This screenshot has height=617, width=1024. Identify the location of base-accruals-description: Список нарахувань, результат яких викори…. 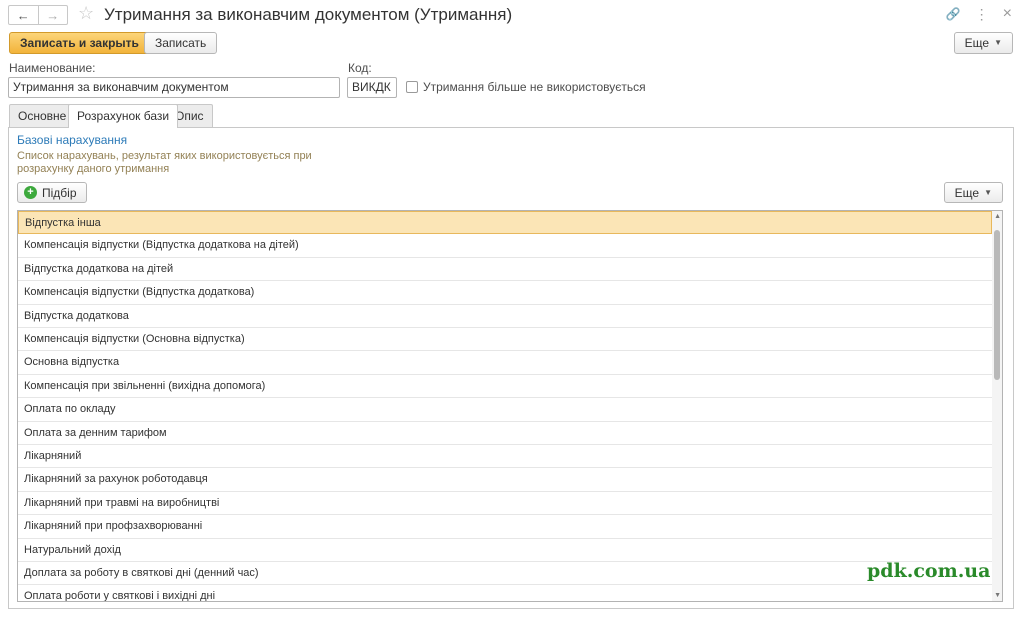
(164, 162).